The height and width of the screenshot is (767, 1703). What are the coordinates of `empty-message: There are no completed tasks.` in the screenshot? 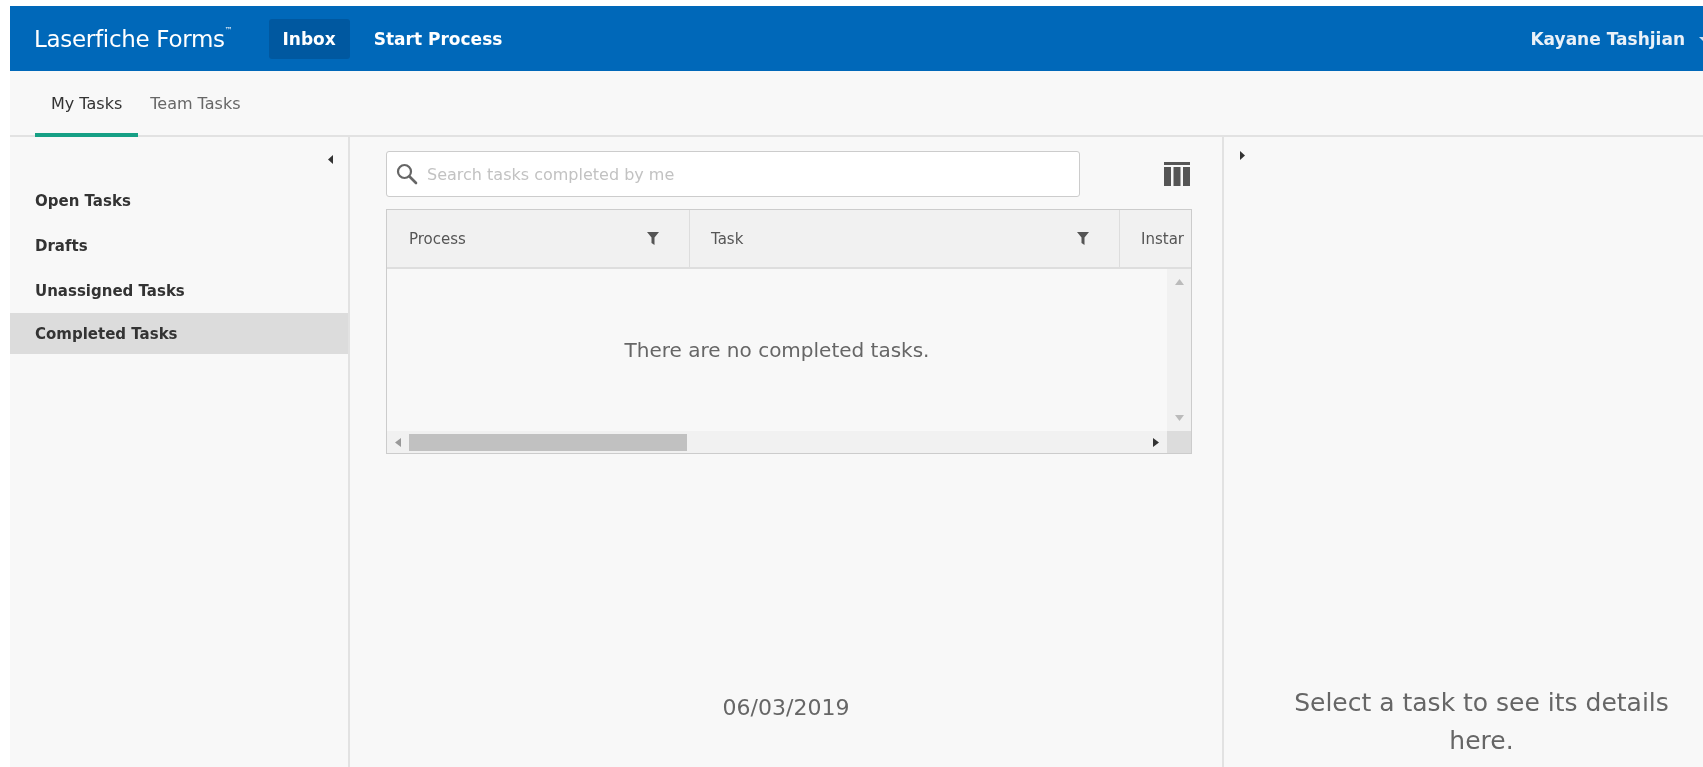 It's located at (777, 350).